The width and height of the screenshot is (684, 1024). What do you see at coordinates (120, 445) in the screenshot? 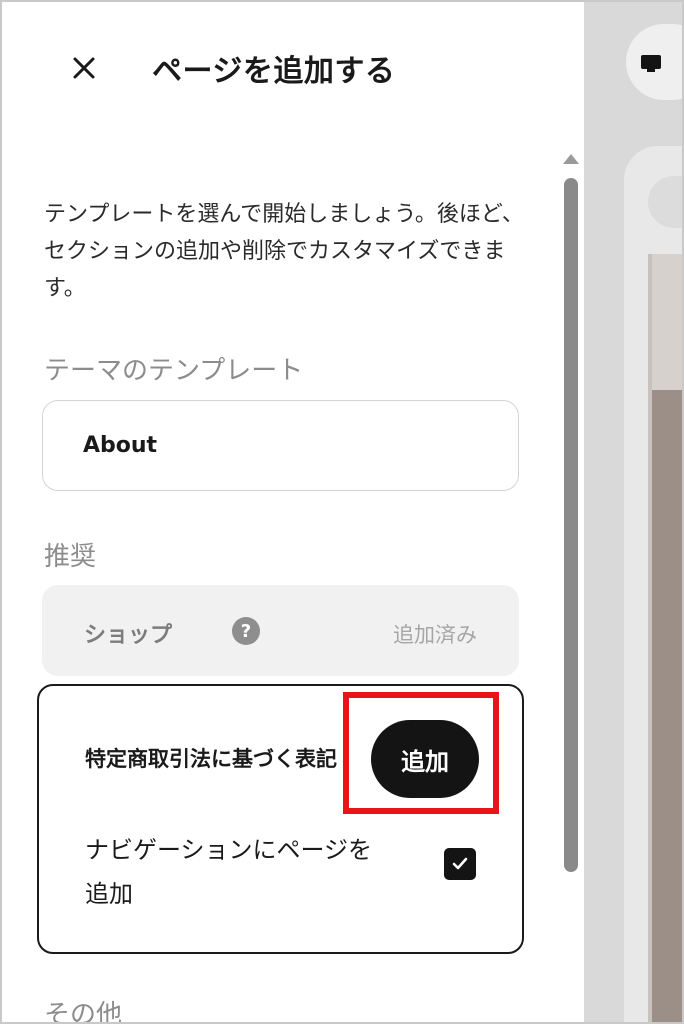
I see `template-name: About` at bounding box center [120, 445].